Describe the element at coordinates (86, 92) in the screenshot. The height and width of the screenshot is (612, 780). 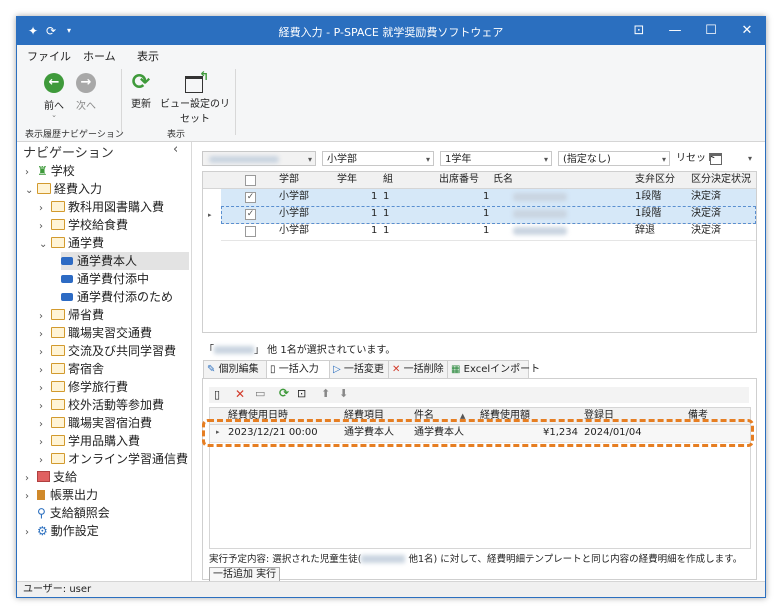
I see `forward-button: → 次へ` at that location.